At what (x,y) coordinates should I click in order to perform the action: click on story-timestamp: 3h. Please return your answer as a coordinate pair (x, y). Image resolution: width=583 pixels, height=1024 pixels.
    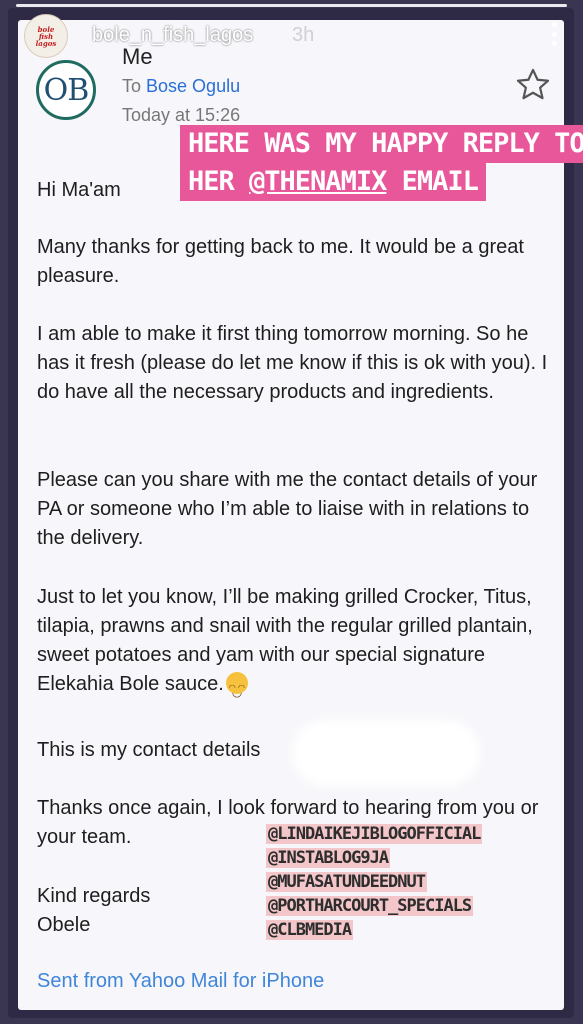
    Looking at the image, I should click on (303, 35).